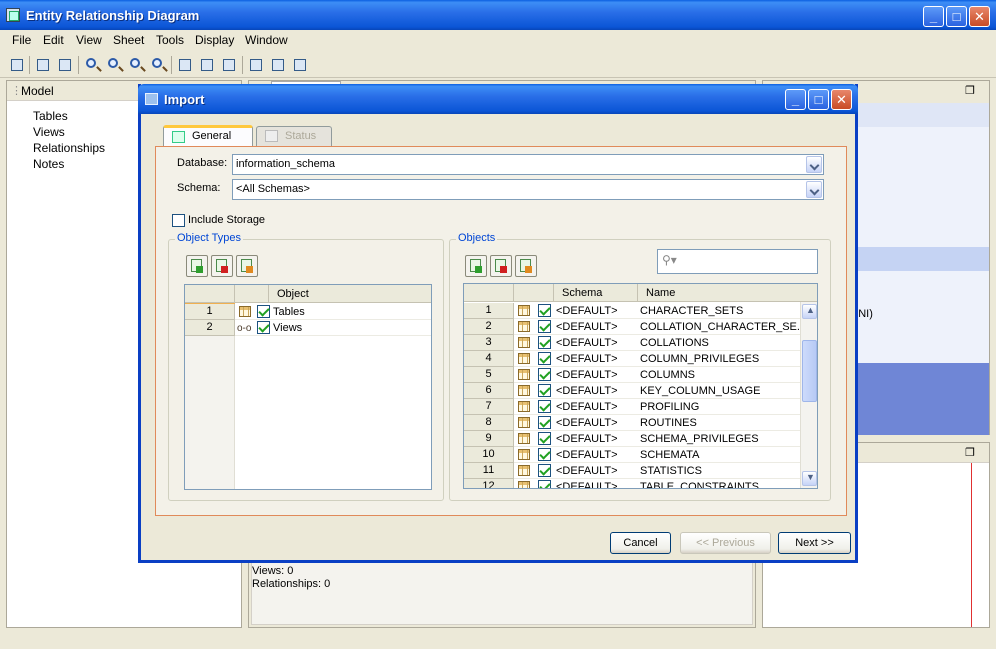 The height and width of the screenshot is (649, 996). What do you see at coordinates (633, 439) in the screenshot?
I see `table-row: 9 <DEFAULT> SCHEMA_PRIVILEGES` at bounding box center [633, 439].